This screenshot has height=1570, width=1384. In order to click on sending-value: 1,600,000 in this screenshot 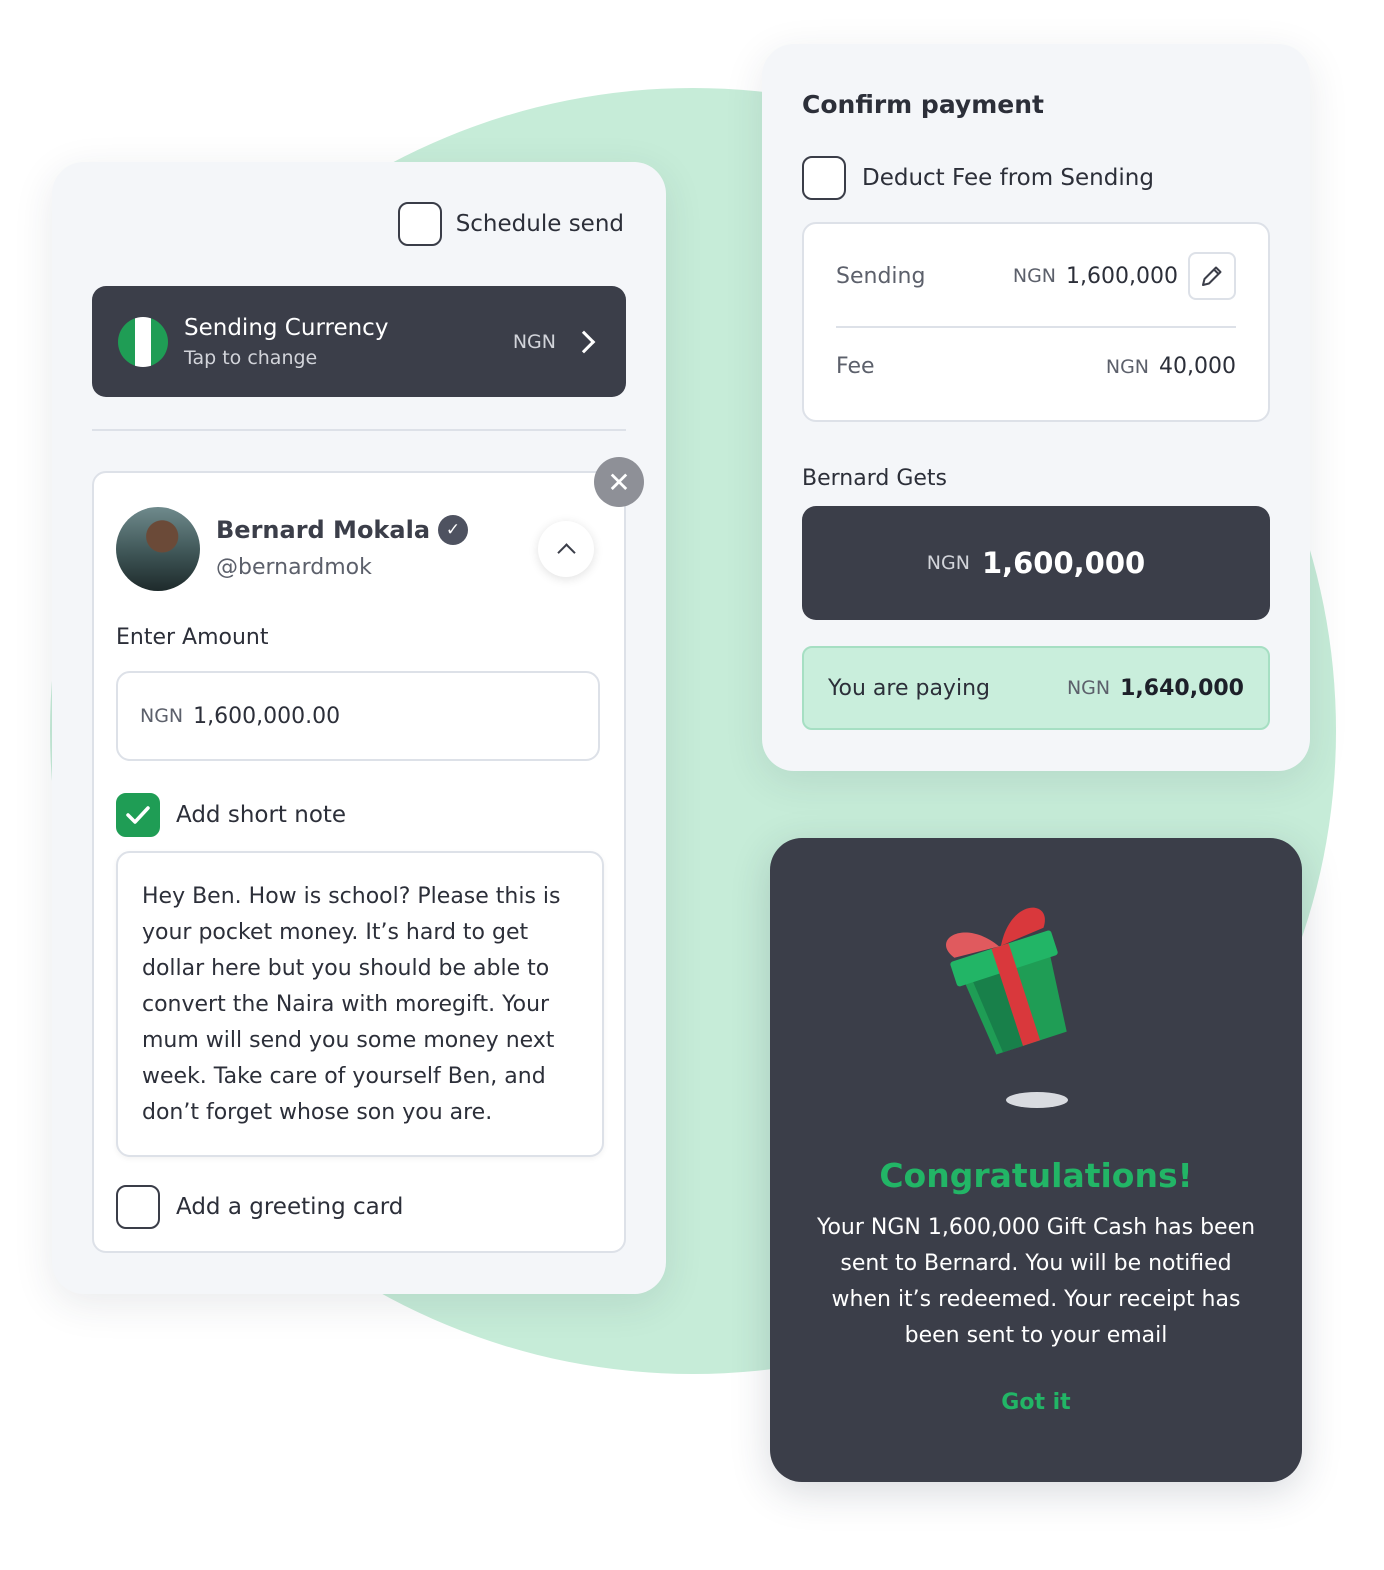, I will do `click(1122, 276)`.